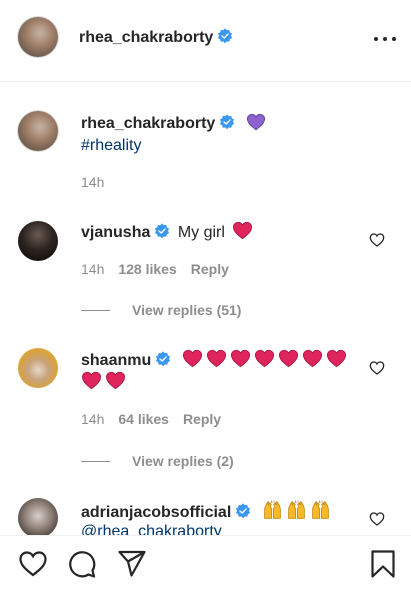 The height and width of the screenshot is (589, 411). What do you see at coordinates (38, 37) in the screenshot?
I see `author-avatar` at bounding box center [38, 37].